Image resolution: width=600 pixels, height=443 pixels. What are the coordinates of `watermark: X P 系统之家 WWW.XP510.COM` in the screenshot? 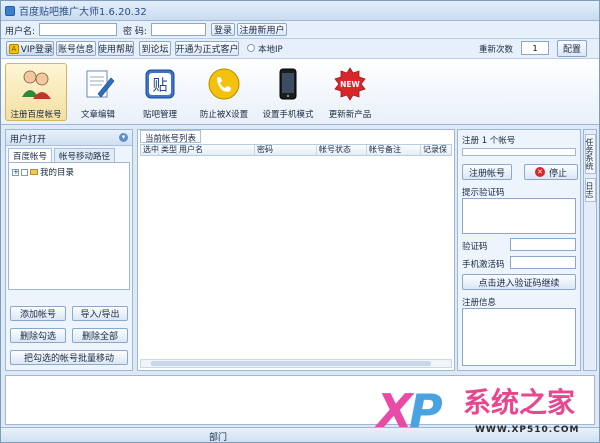 It's located at (485, 408).